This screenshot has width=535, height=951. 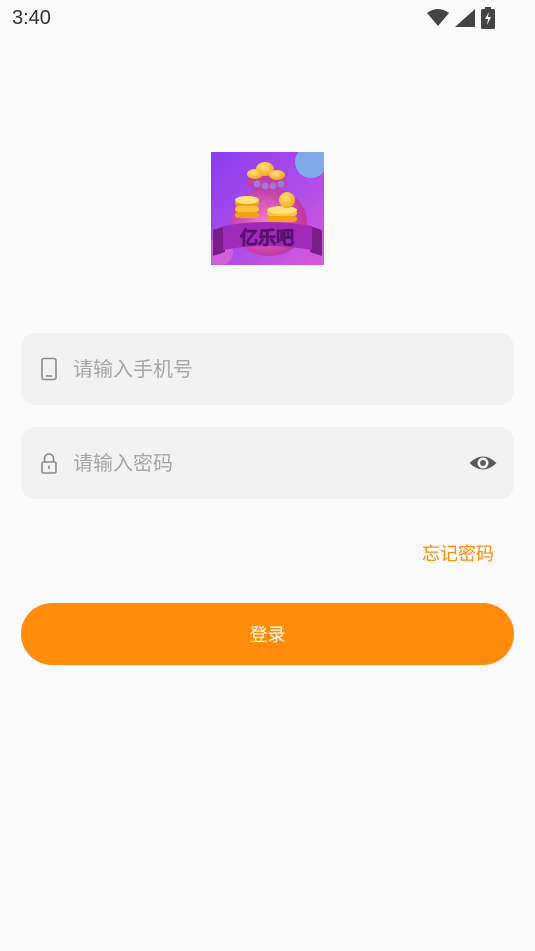 I want to click on password-field, so click(x=267, y=463).